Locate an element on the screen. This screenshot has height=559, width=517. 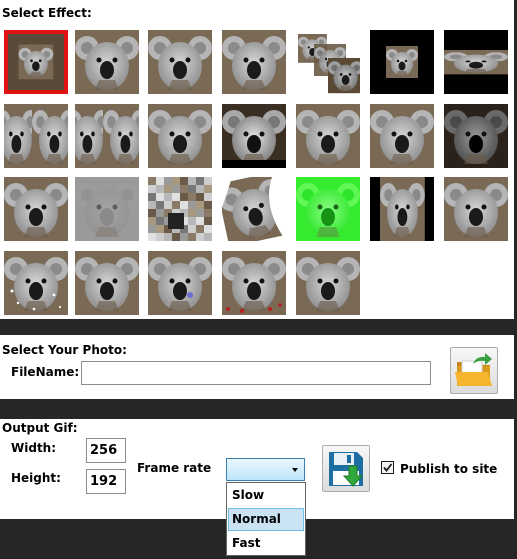
effect-thumbnail-perspective-tunnel is located at coordinates (328, 62).